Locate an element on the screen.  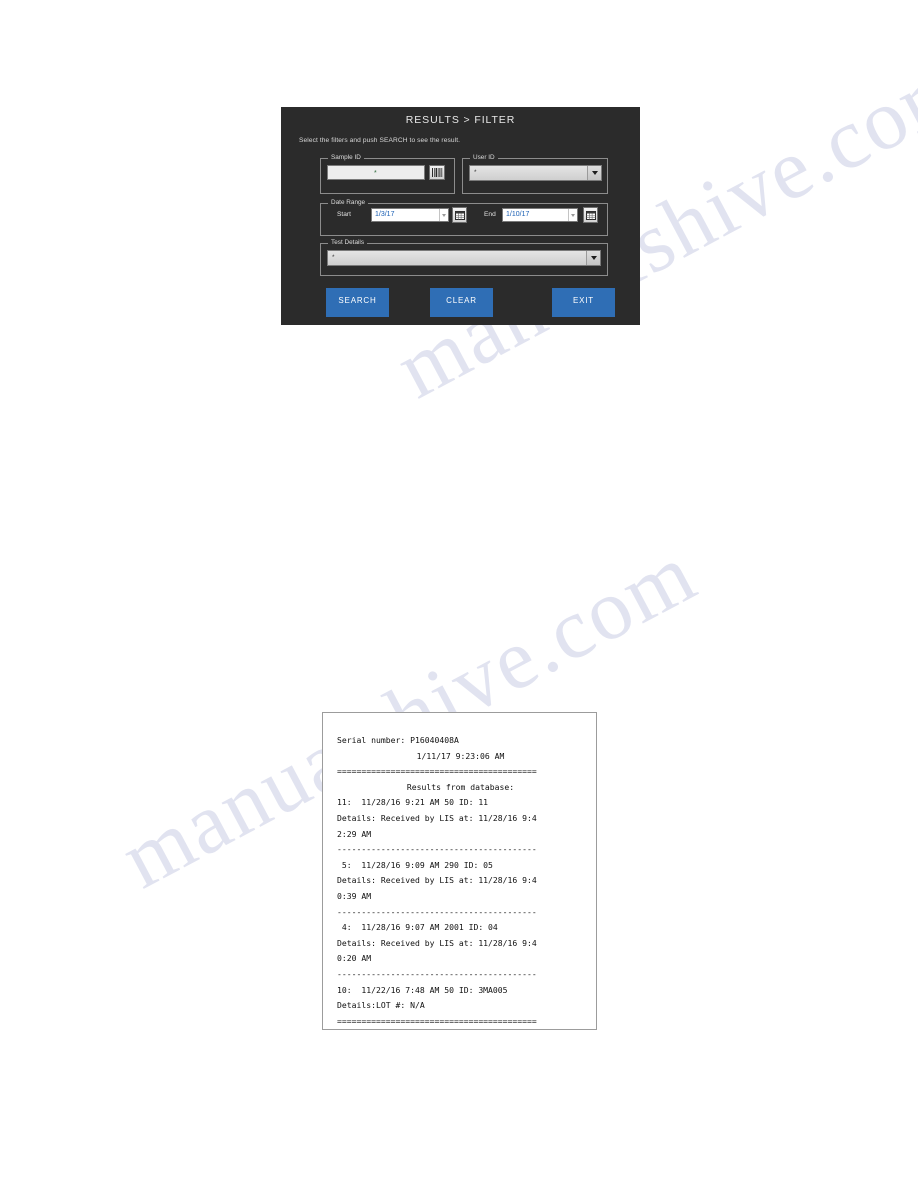
printout-serial-number: Serial number: P16040408A is located at coordinates (398, 740).